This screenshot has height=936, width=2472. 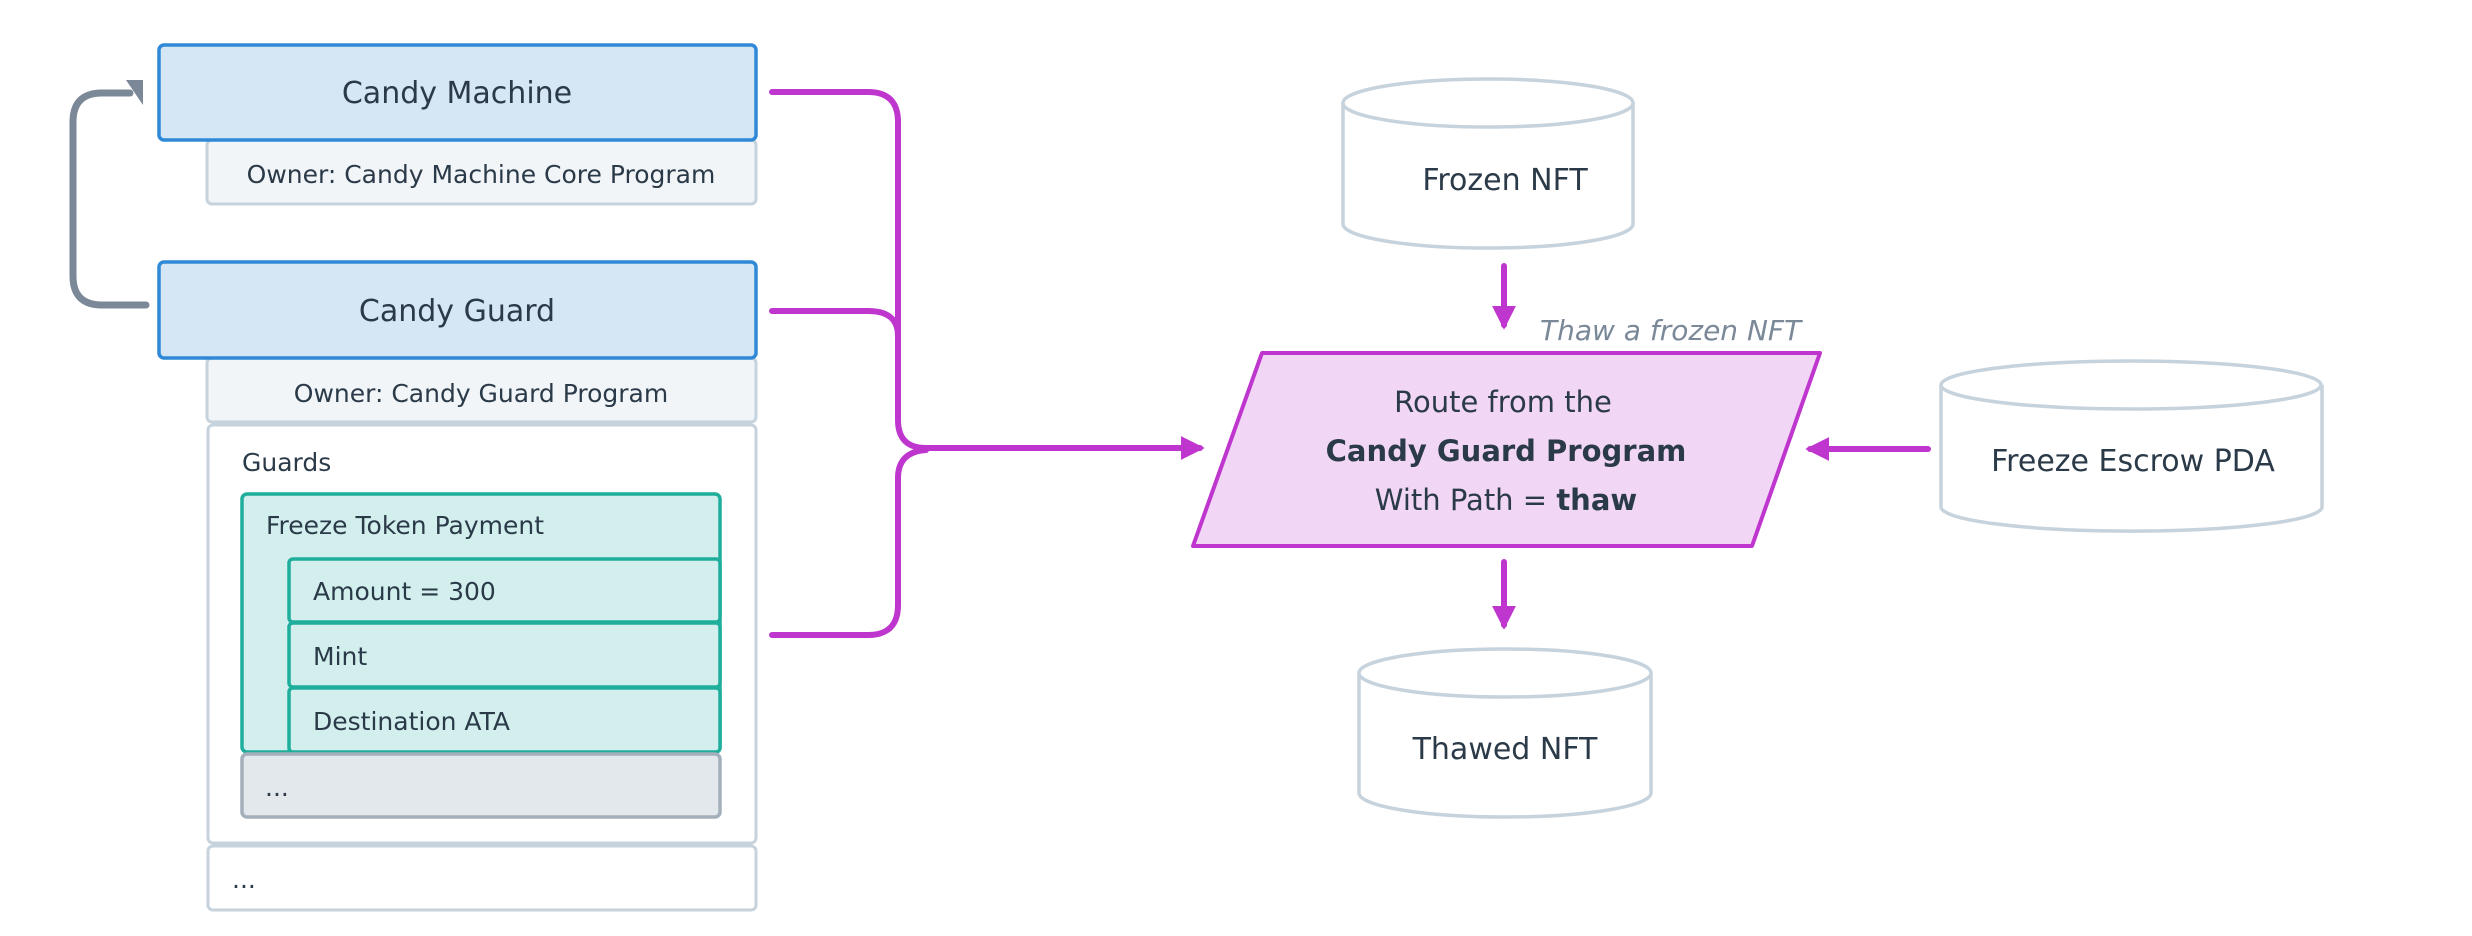 I want to click on guards-heading: Guards, so click(x=286, y=462).